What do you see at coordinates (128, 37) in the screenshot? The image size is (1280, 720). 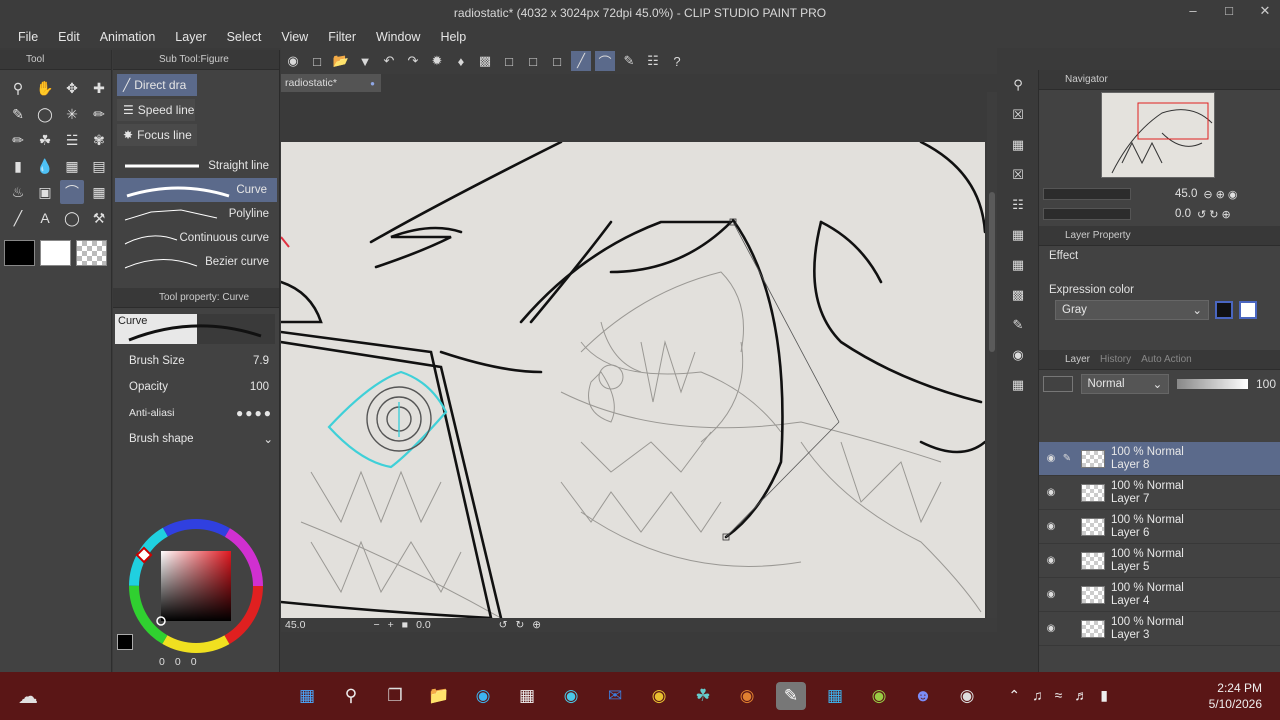 I see `menu-animation: Animation` at bounding box center [128, 37].